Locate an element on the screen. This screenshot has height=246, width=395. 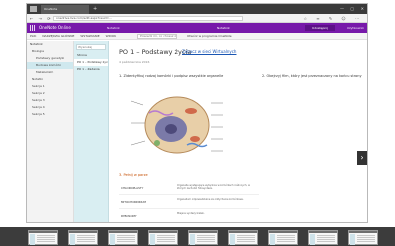
browser-menu-icon is located at coordinates (33, 9).